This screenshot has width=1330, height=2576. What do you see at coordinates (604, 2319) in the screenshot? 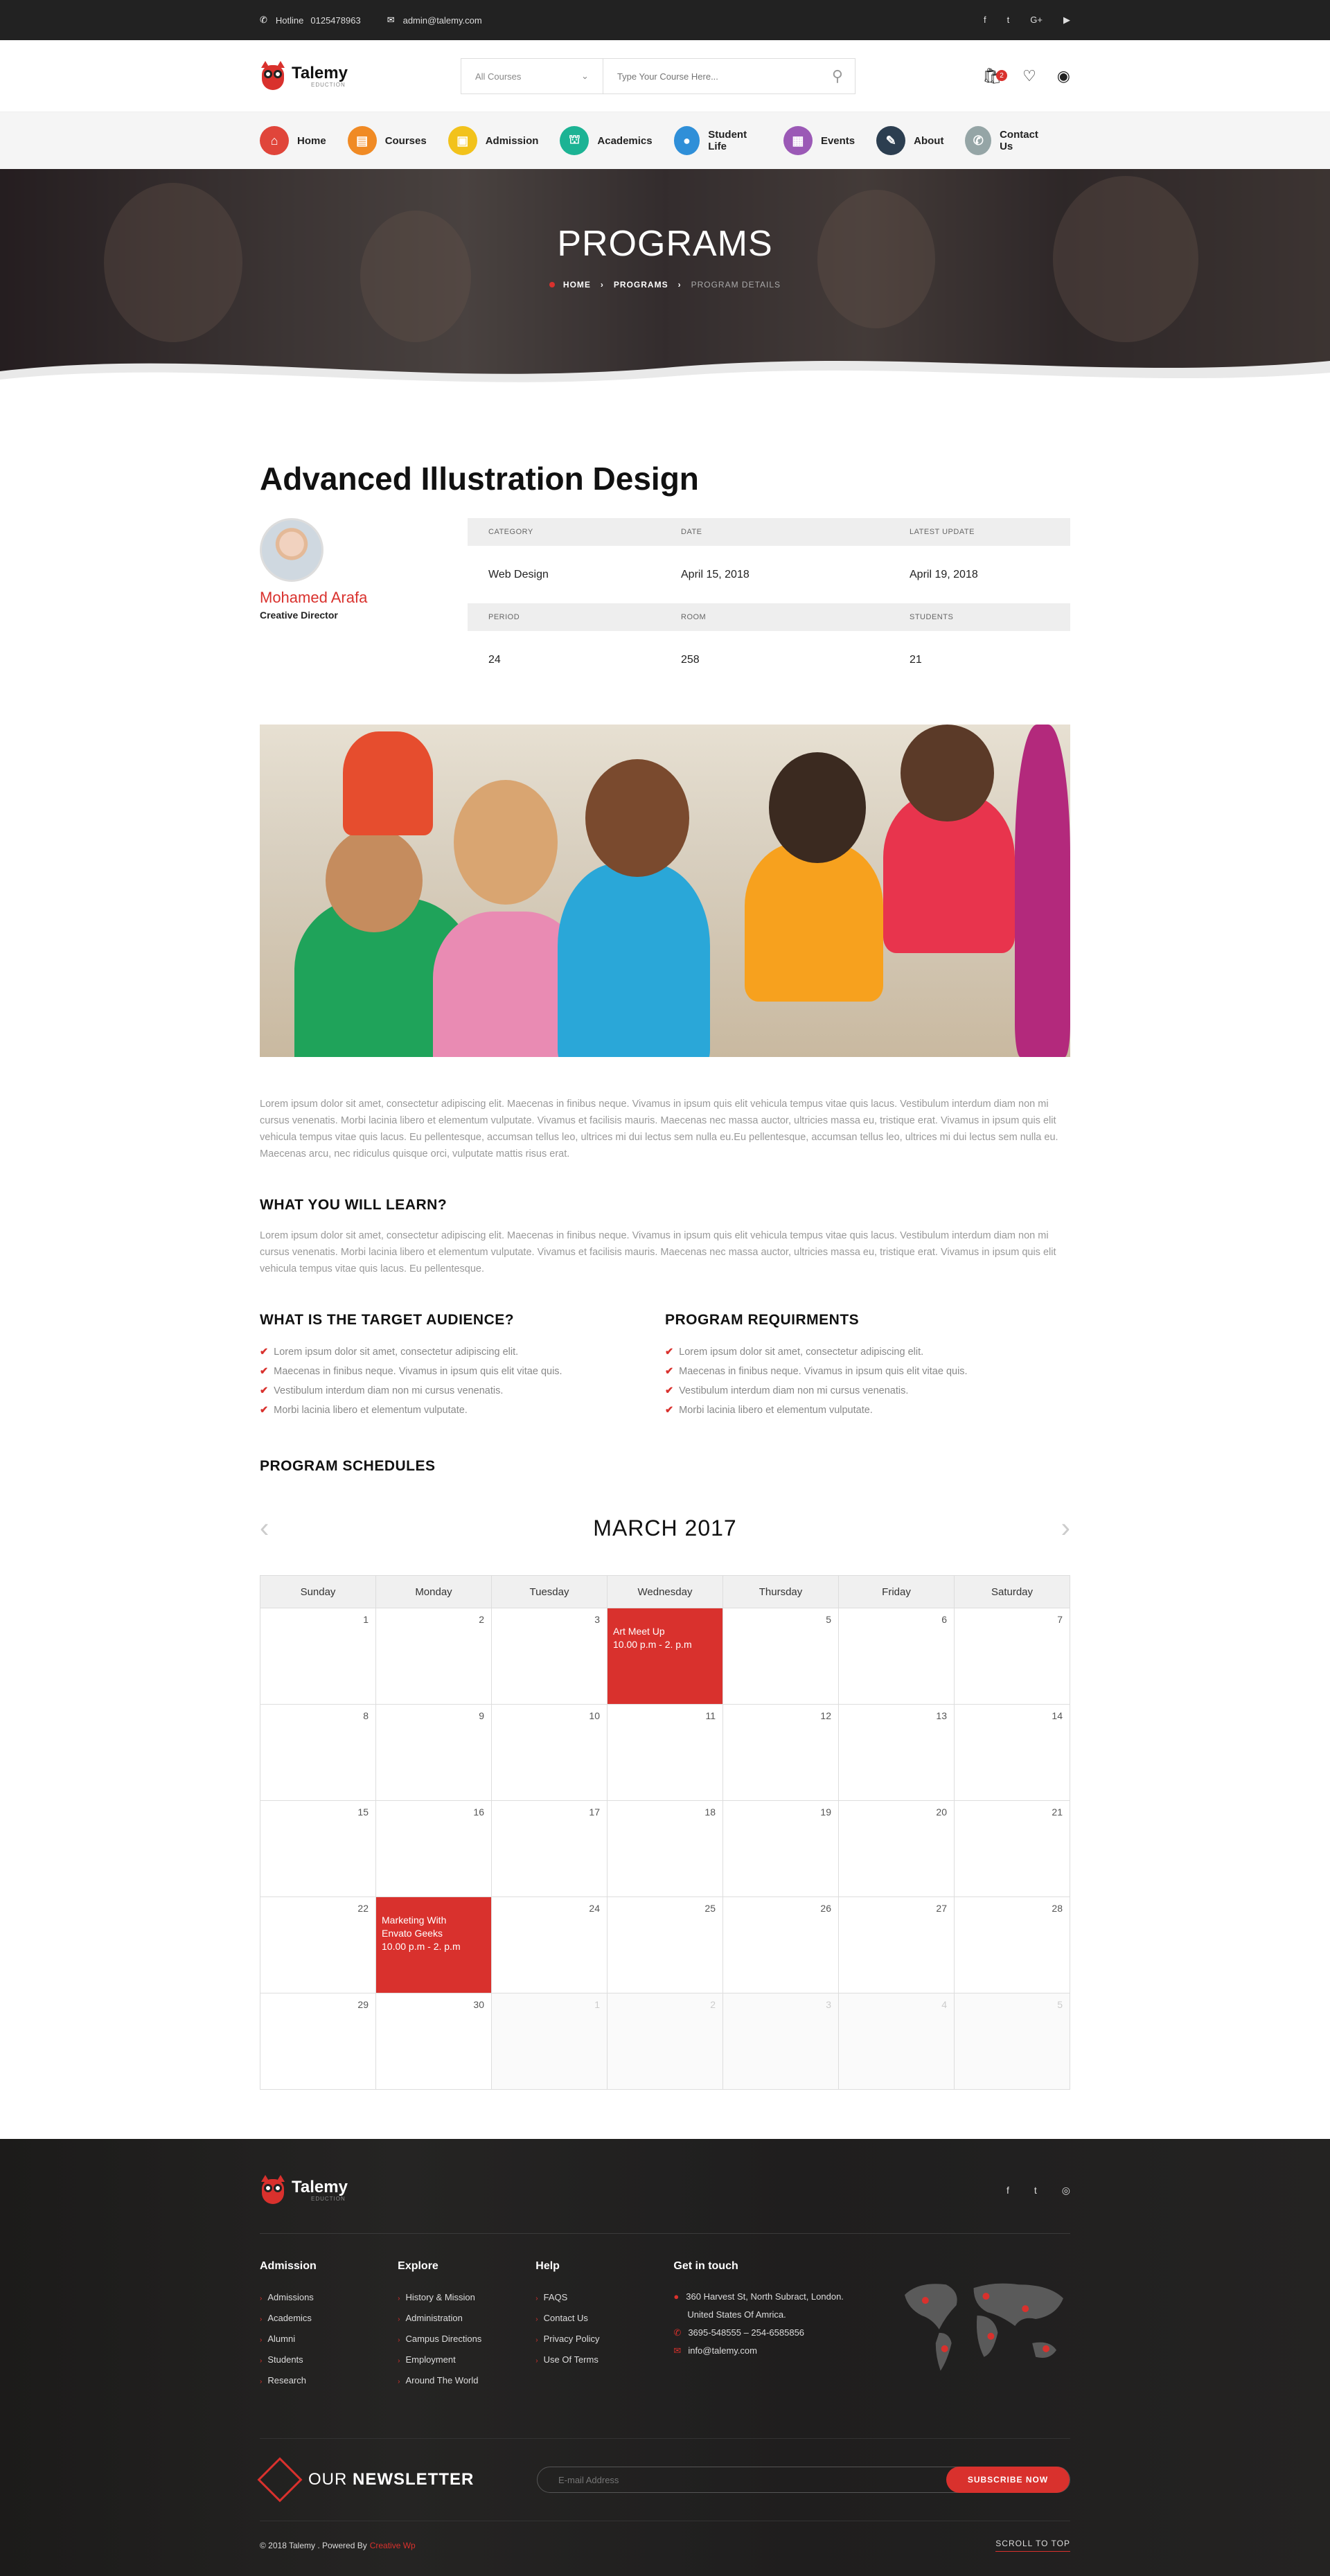
I see `footer-link: › Contact Us` at bounding box center [604, 2319].